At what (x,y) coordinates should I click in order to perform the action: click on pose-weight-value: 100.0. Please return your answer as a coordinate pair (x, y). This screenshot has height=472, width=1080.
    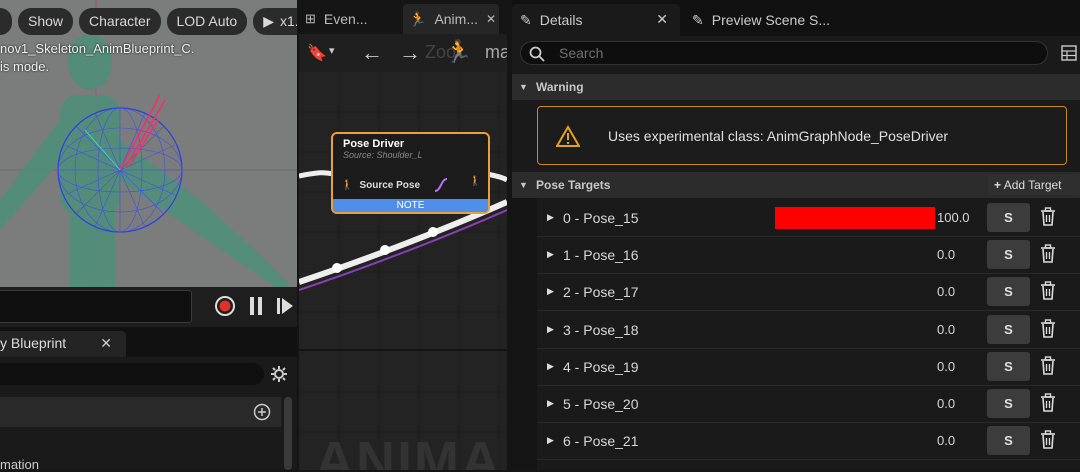
    Looking at the image, I should click on (953, 217).